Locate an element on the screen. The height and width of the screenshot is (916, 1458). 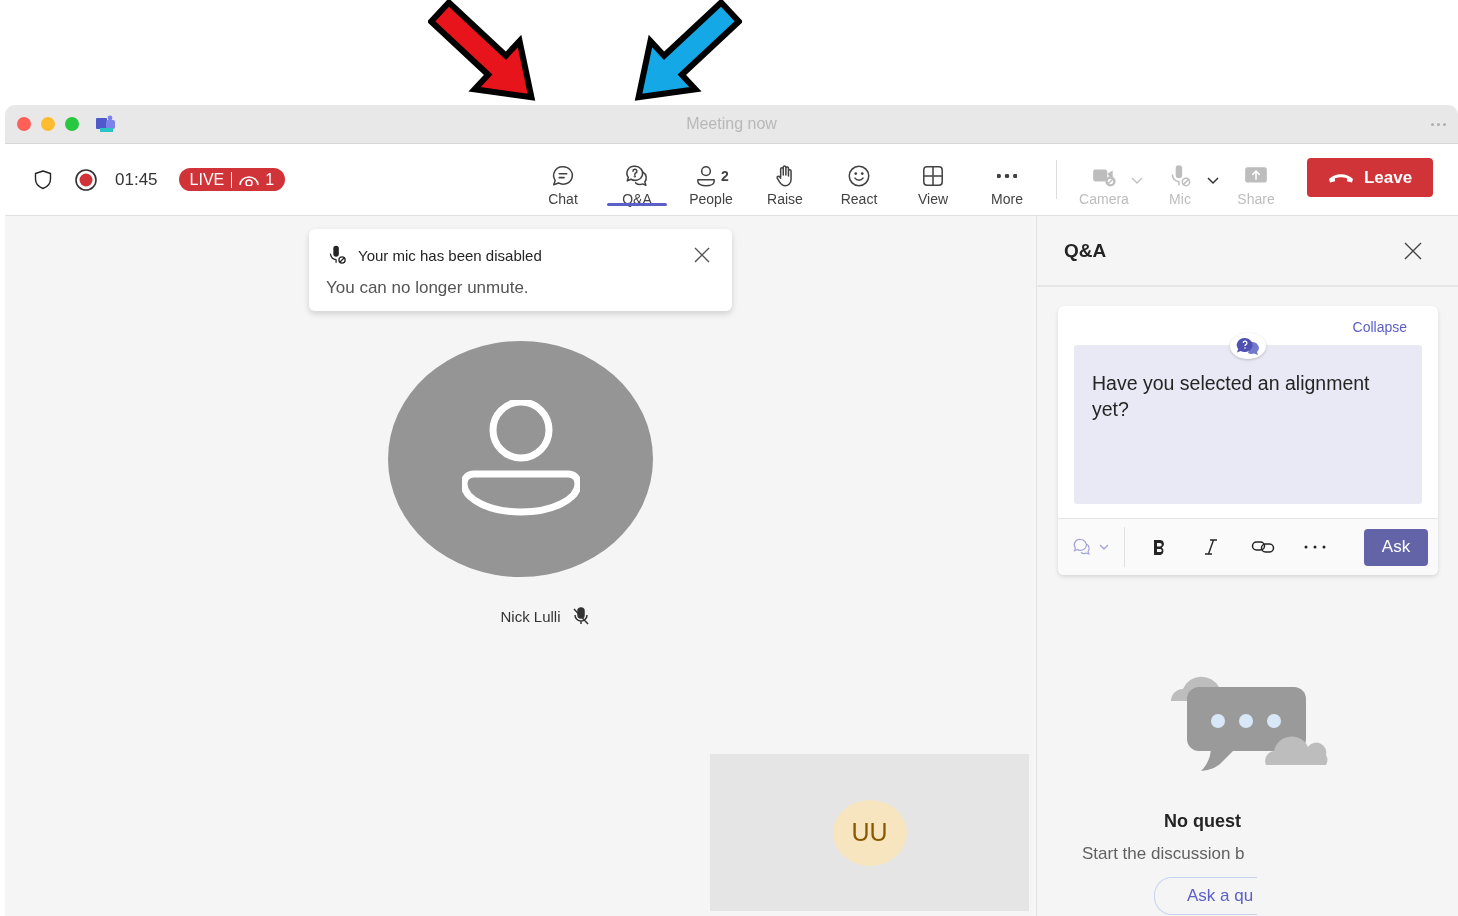
empty-state-title: No quest is located at coordinates (1203, 821).